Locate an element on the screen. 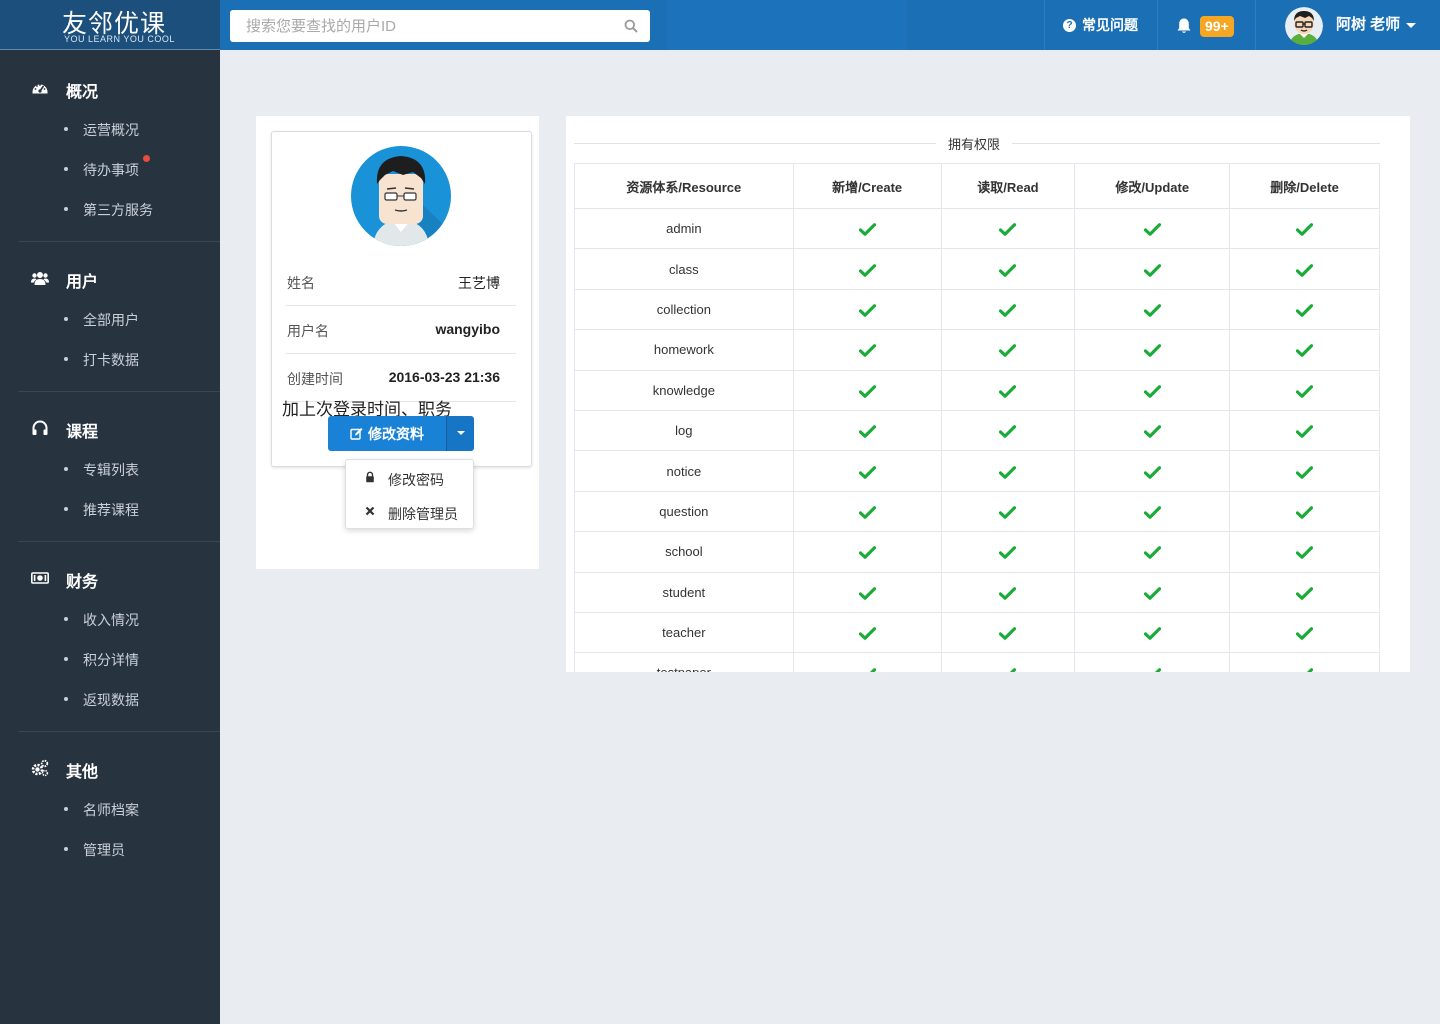 This screenshot has width=1440, height=1024. sidebar-item-todo: 待办事项 is located at coordinates (110, 168).